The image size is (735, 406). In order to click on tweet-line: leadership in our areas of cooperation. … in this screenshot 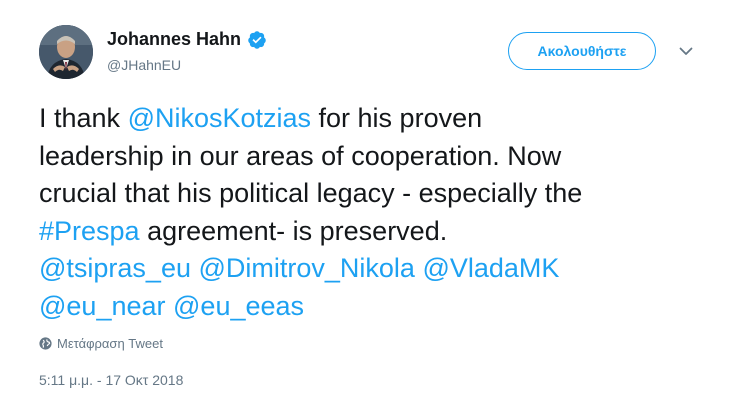, I will do `click(379, 157)`.